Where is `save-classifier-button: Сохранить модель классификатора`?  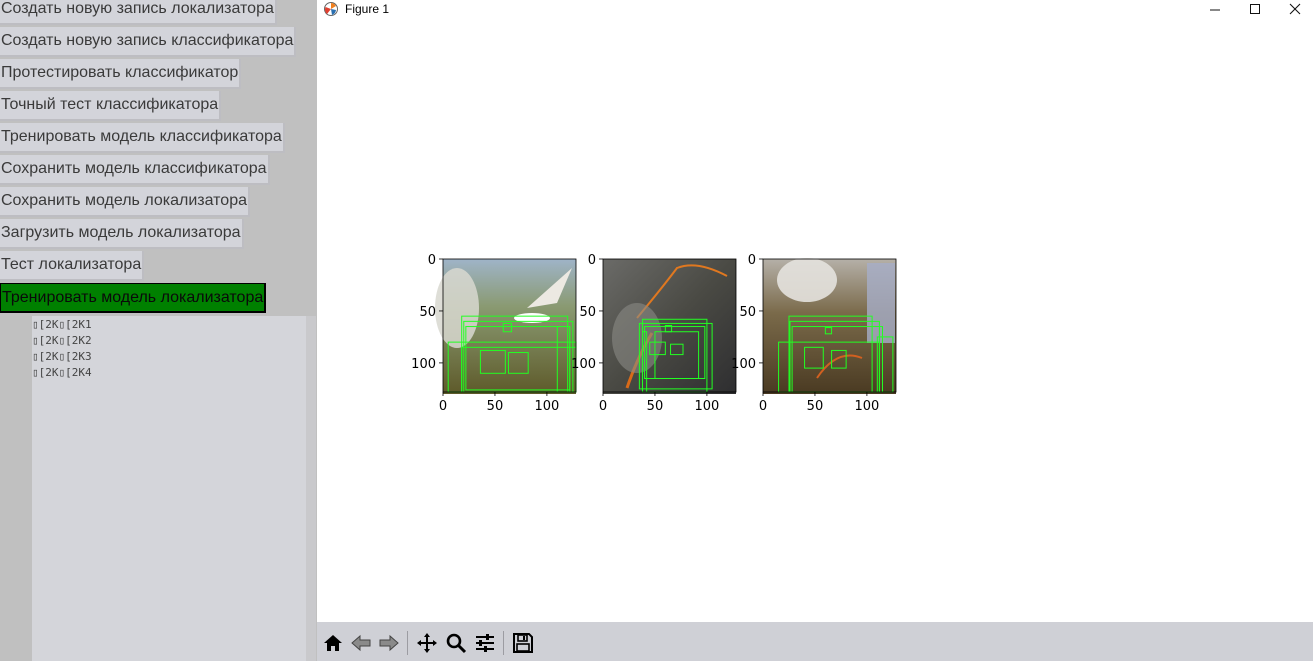 save-classifier-button: Сохранить модель классификатора is located at coordinates (135, 170).